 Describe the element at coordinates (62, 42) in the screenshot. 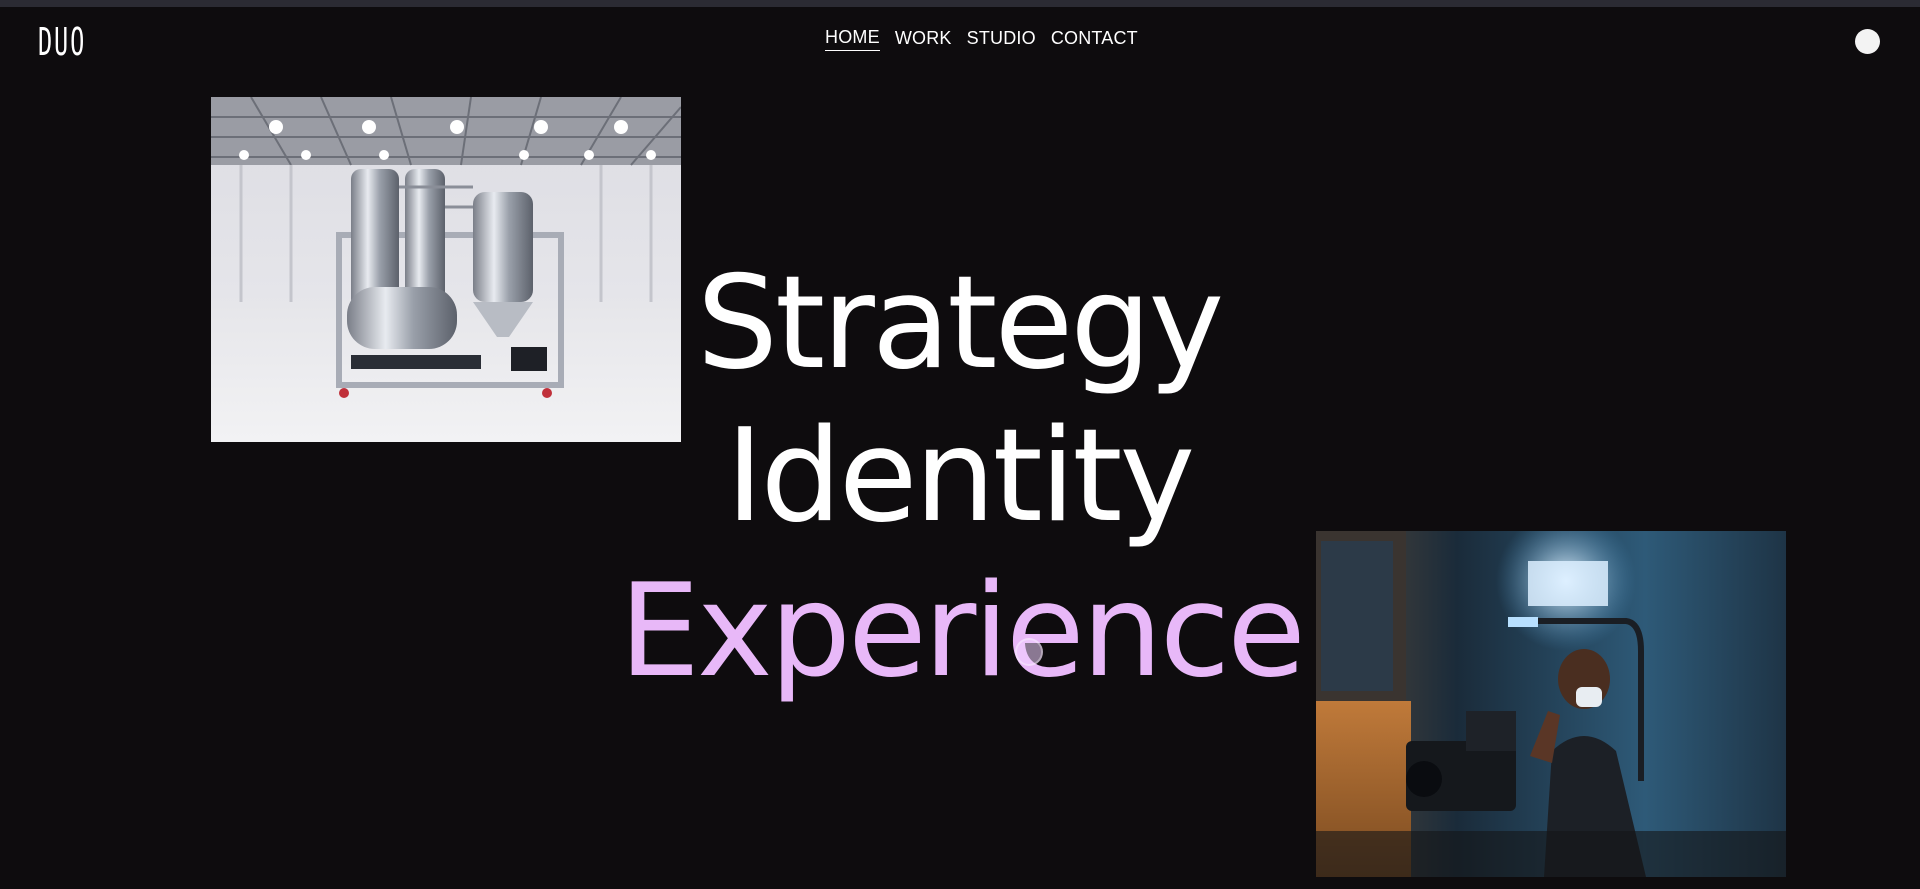

I see `logo: DUO` at that location.